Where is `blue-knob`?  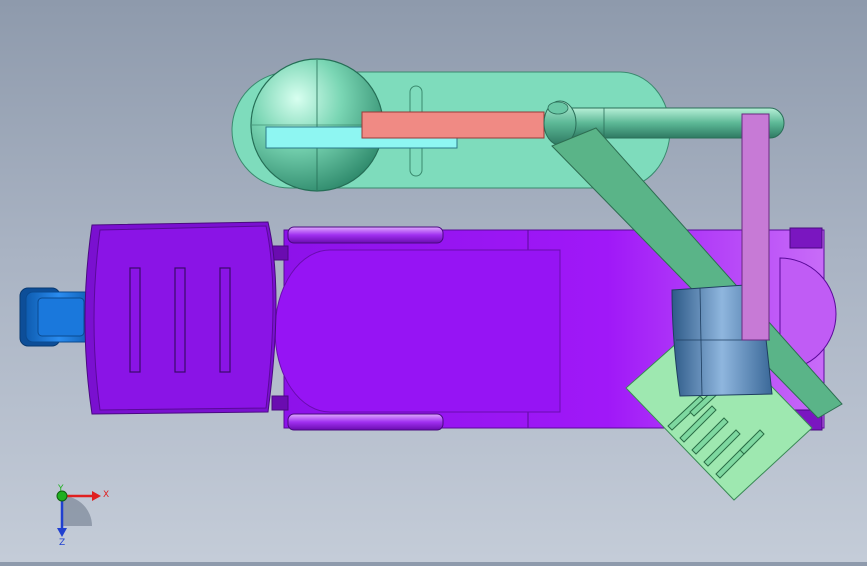 blue-knob is located at coordinates (56, 317).